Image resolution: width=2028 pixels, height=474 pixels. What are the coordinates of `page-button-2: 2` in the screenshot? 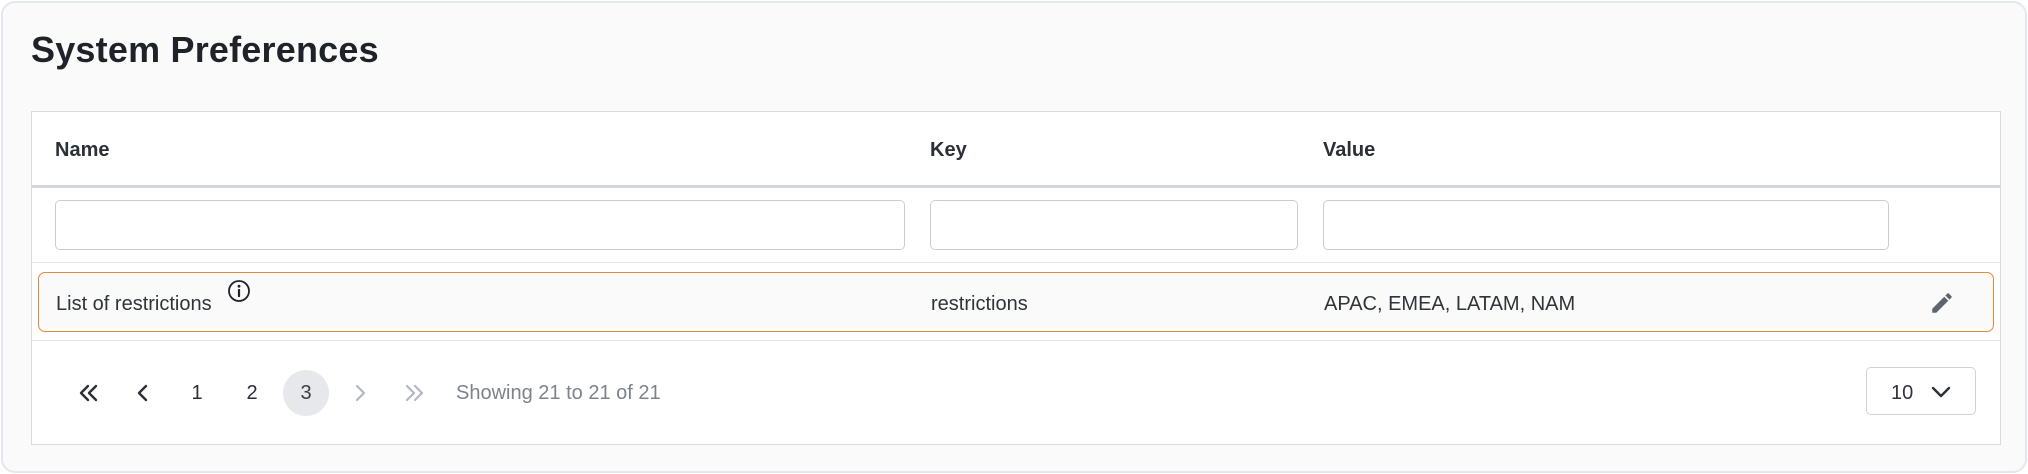 It's located at (252, 393).